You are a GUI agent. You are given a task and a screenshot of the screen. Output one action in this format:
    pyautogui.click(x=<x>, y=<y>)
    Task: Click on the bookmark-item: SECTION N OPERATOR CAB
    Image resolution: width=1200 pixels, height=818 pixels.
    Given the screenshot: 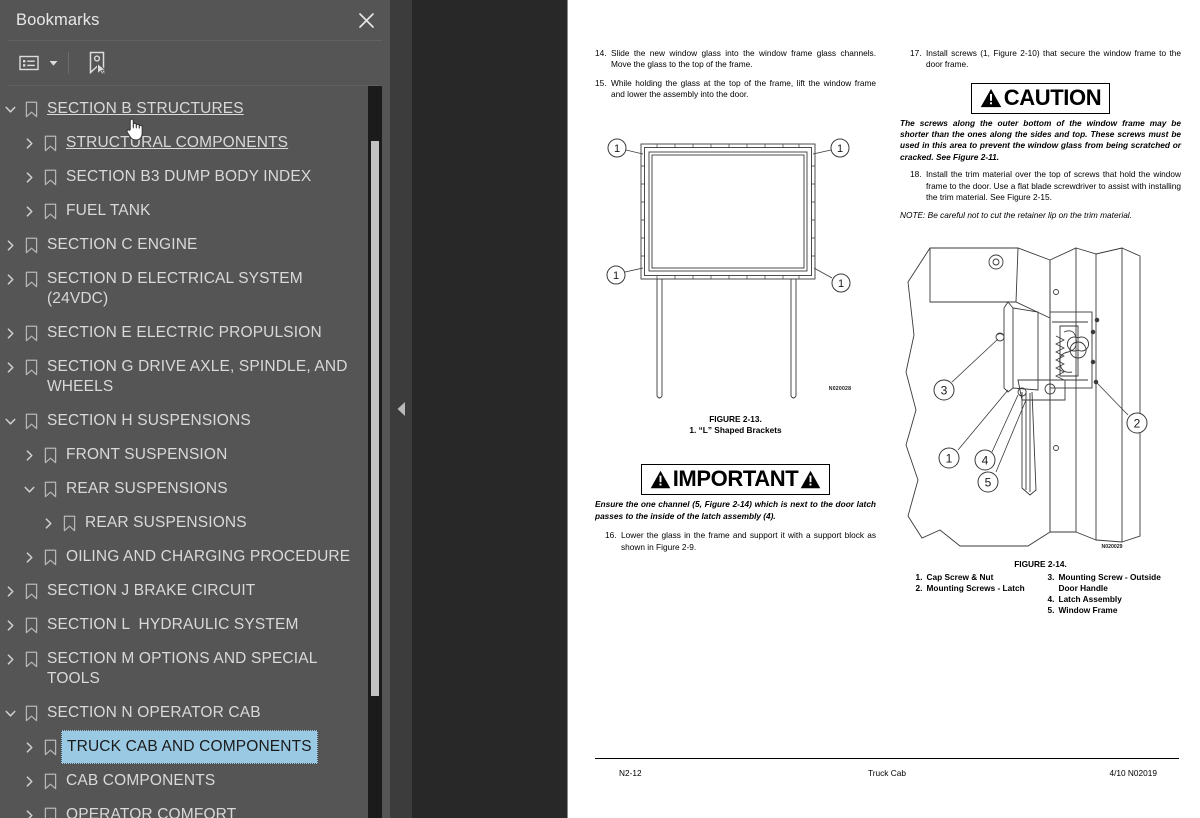 What is the action you would take?
    pyautogui.click(x=185, y=713)
    